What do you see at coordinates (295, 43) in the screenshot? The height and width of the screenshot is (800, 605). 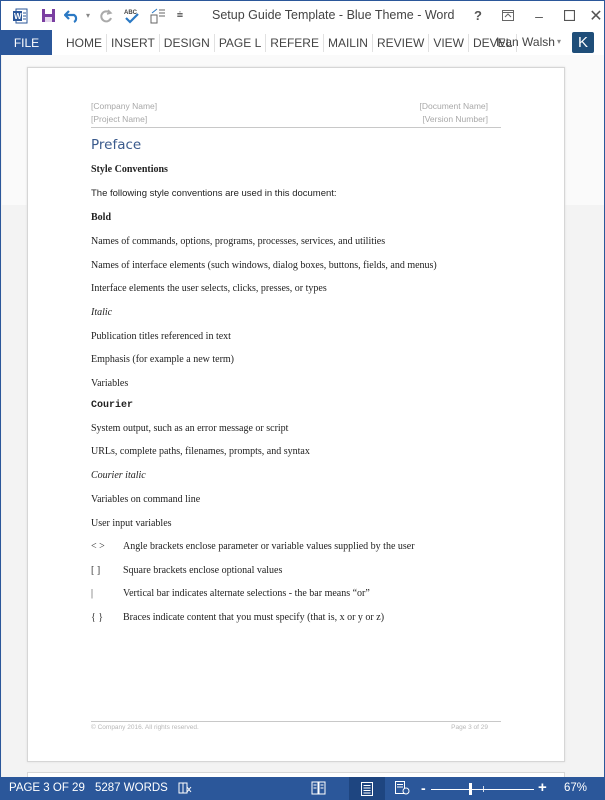 I see `tab-references: REFERE` at bounding box center [295, 43].